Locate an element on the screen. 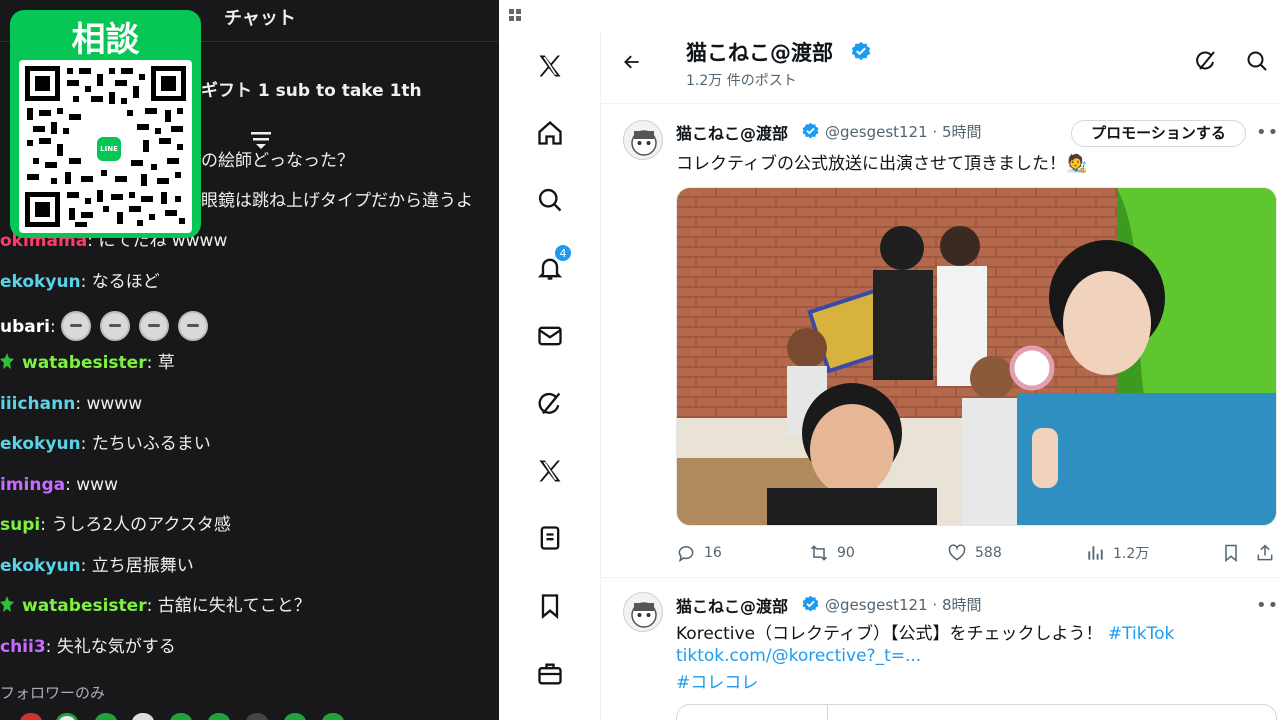  pinned-collapse-icon is located at coordinates (261, 141).